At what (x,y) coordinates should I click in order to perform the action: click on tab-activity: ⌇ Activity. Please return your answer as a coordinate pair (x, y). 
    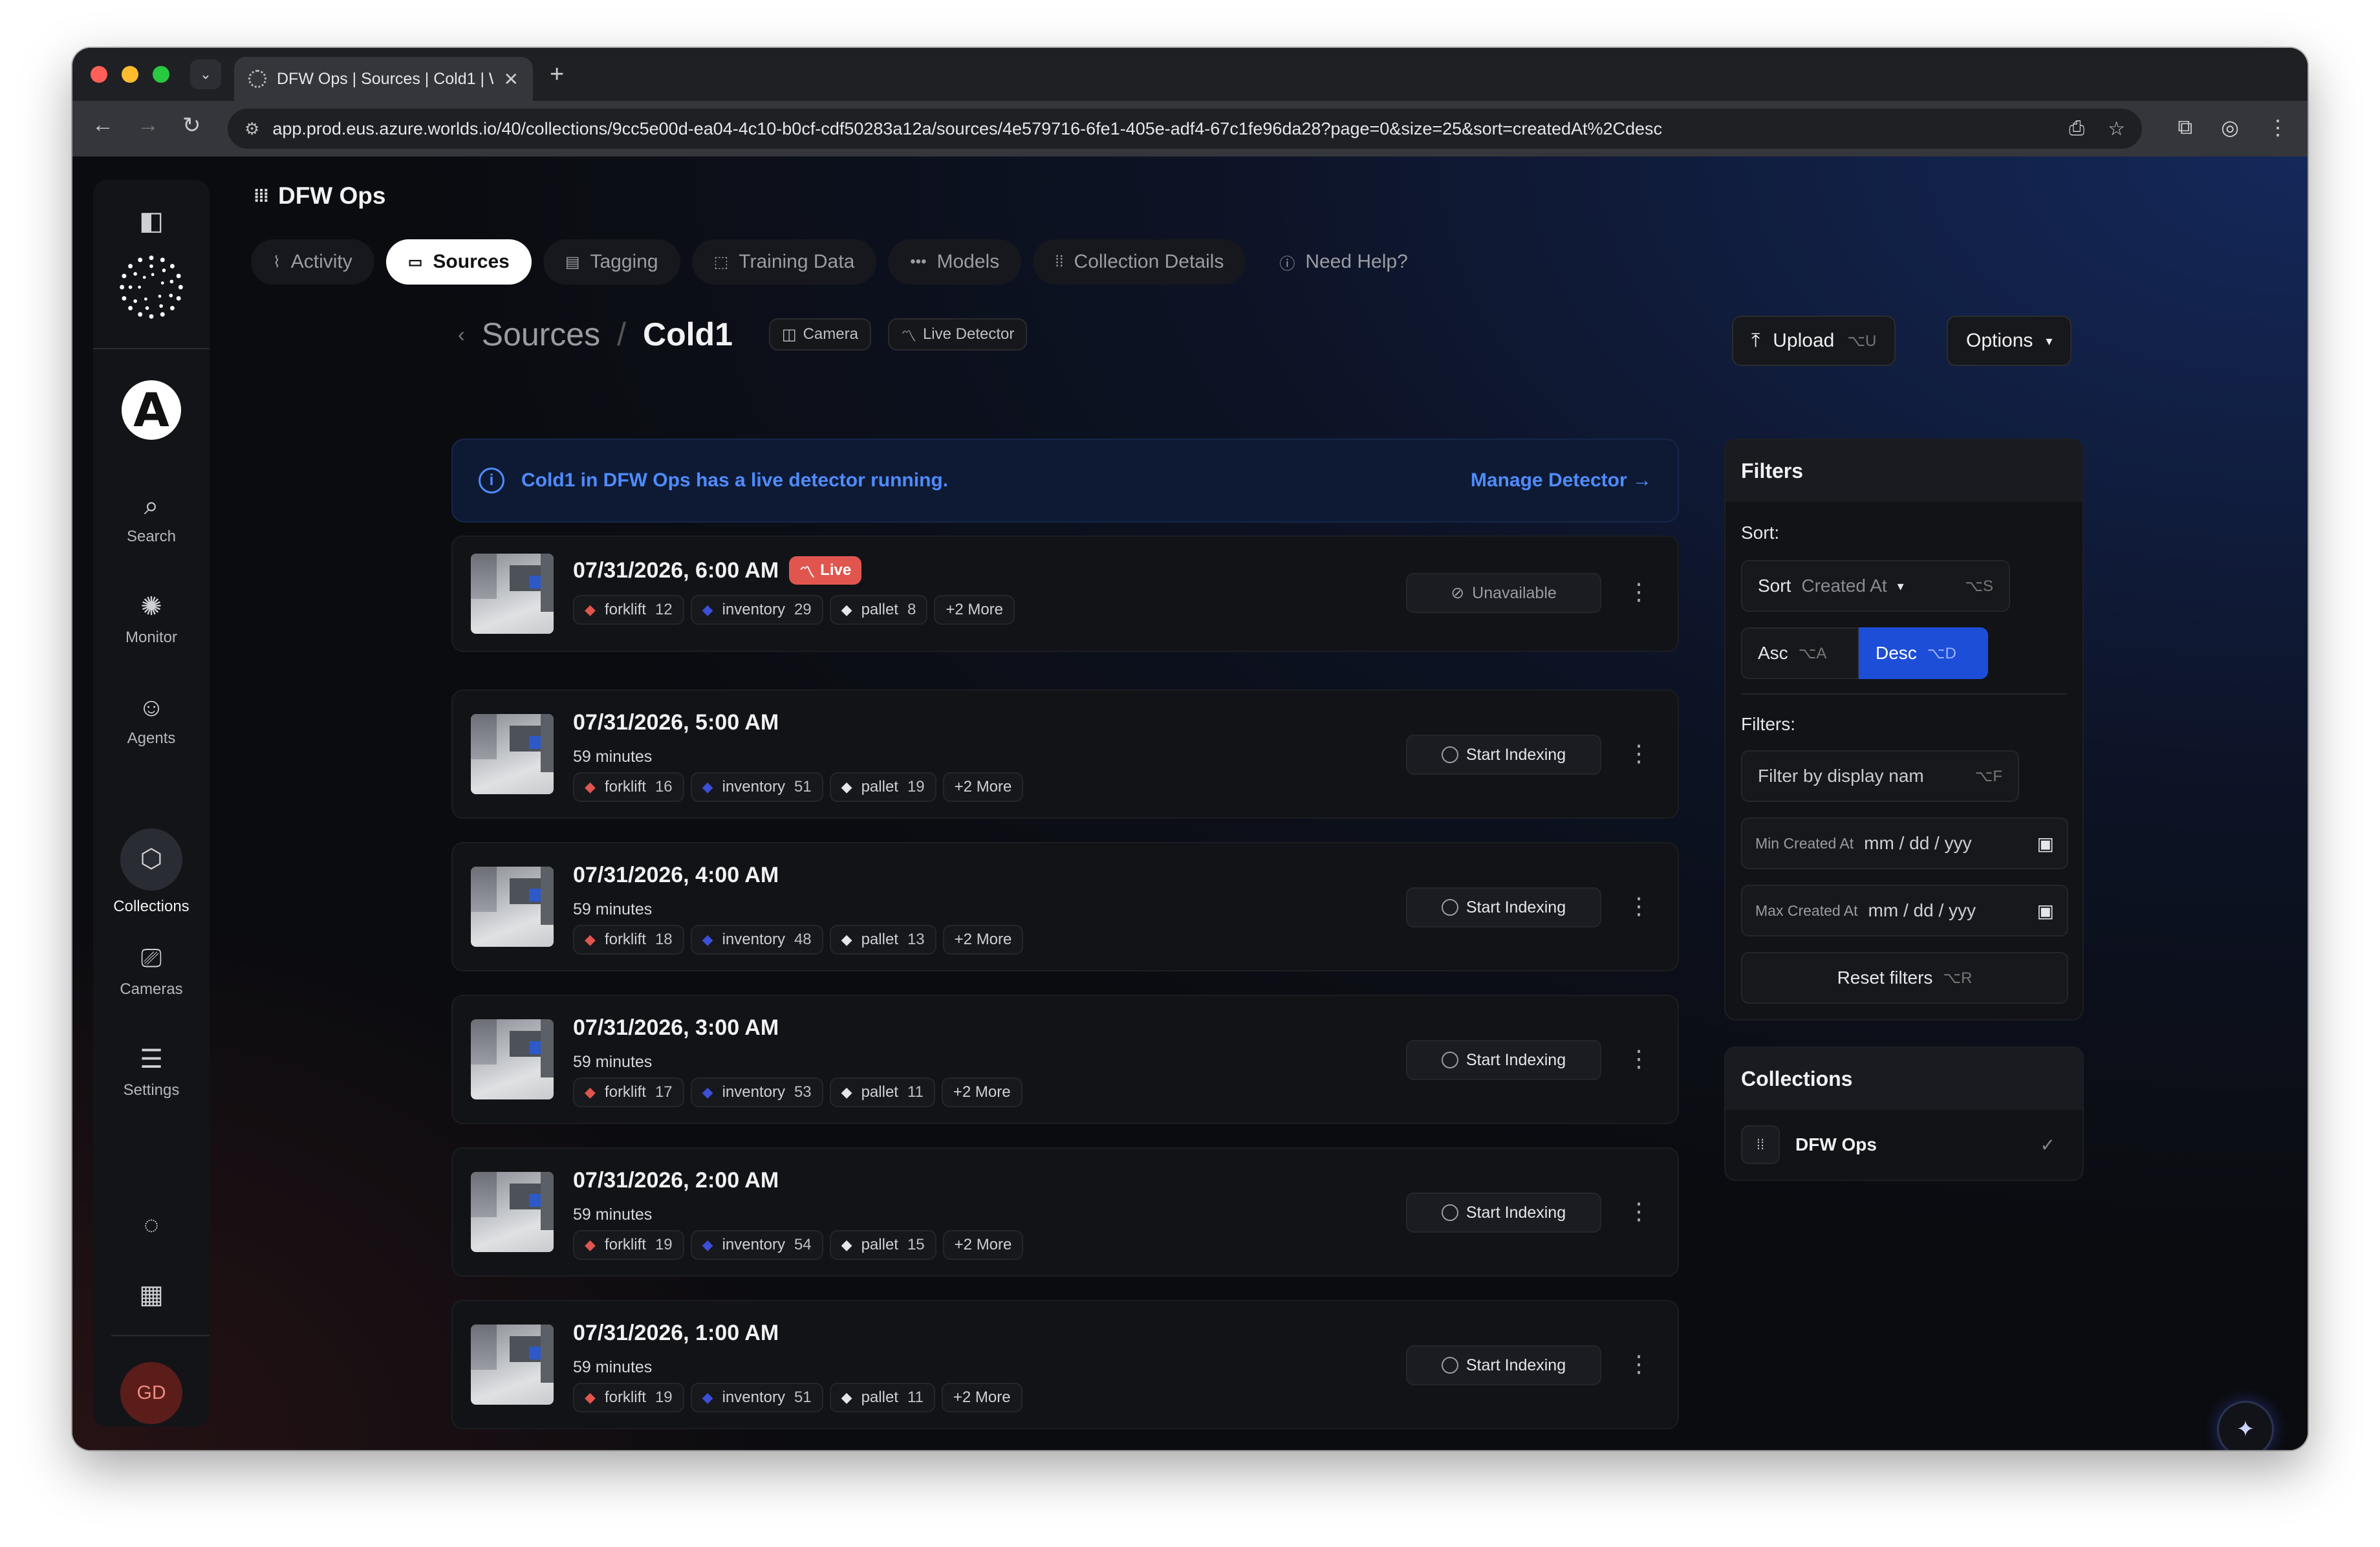
    Looking at the image, I should click on (312, 262).